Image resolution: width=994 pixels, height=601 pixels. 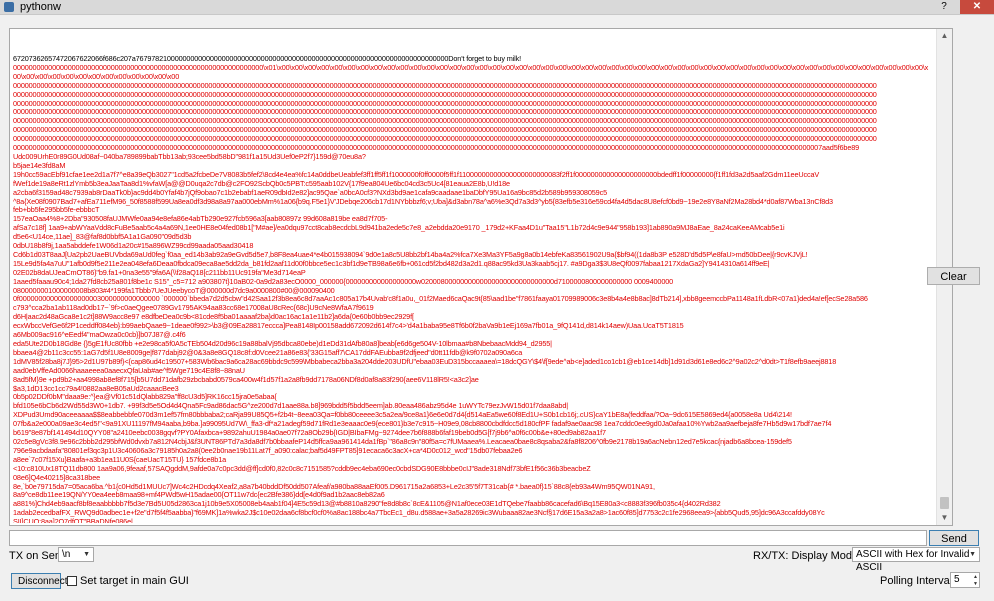 I want to click on close-button: ✕, so click(x=977, y=7).